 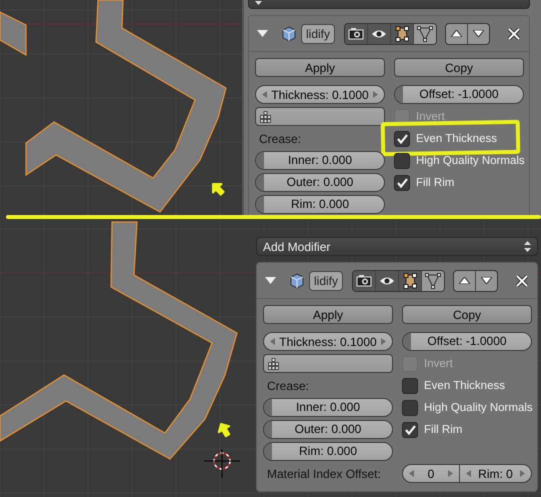 What do you see at coordinates (296, 247) in the screenshot?
I see `dropdown-label: Add Modifier` at bounding box center [296, 247].